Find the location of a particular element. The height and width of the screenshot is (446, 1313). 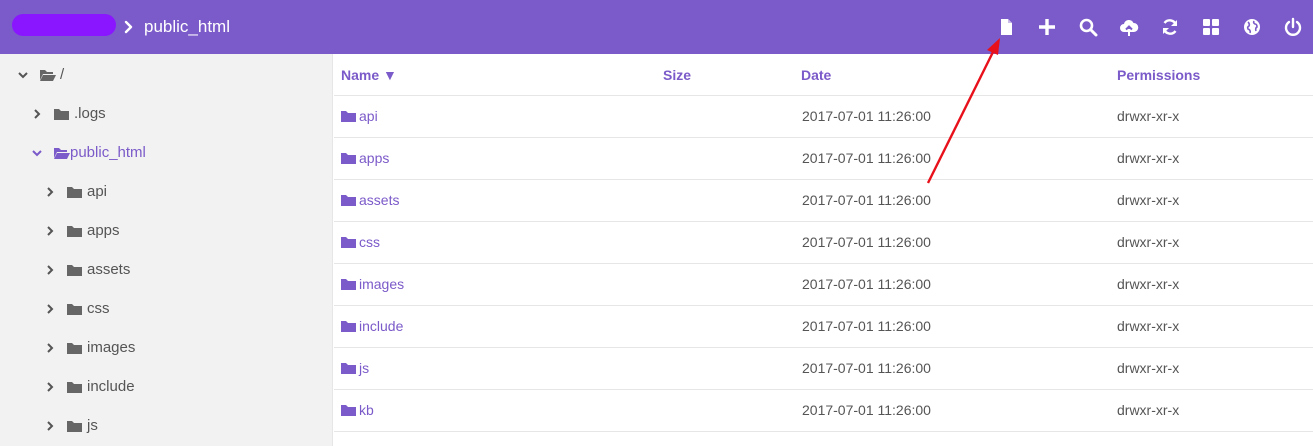

tree-item-api: api is located at coordinates (75, 191).